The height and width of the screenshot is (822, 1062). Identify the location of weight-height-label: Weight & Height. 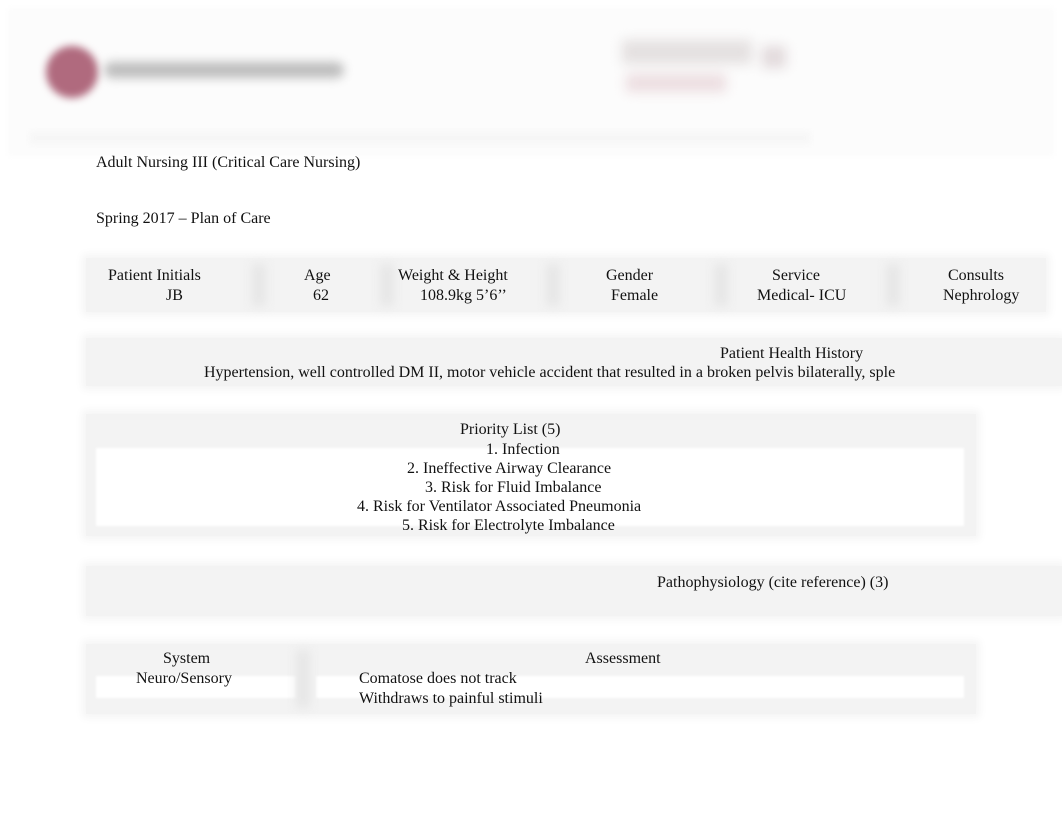
(453, 275).